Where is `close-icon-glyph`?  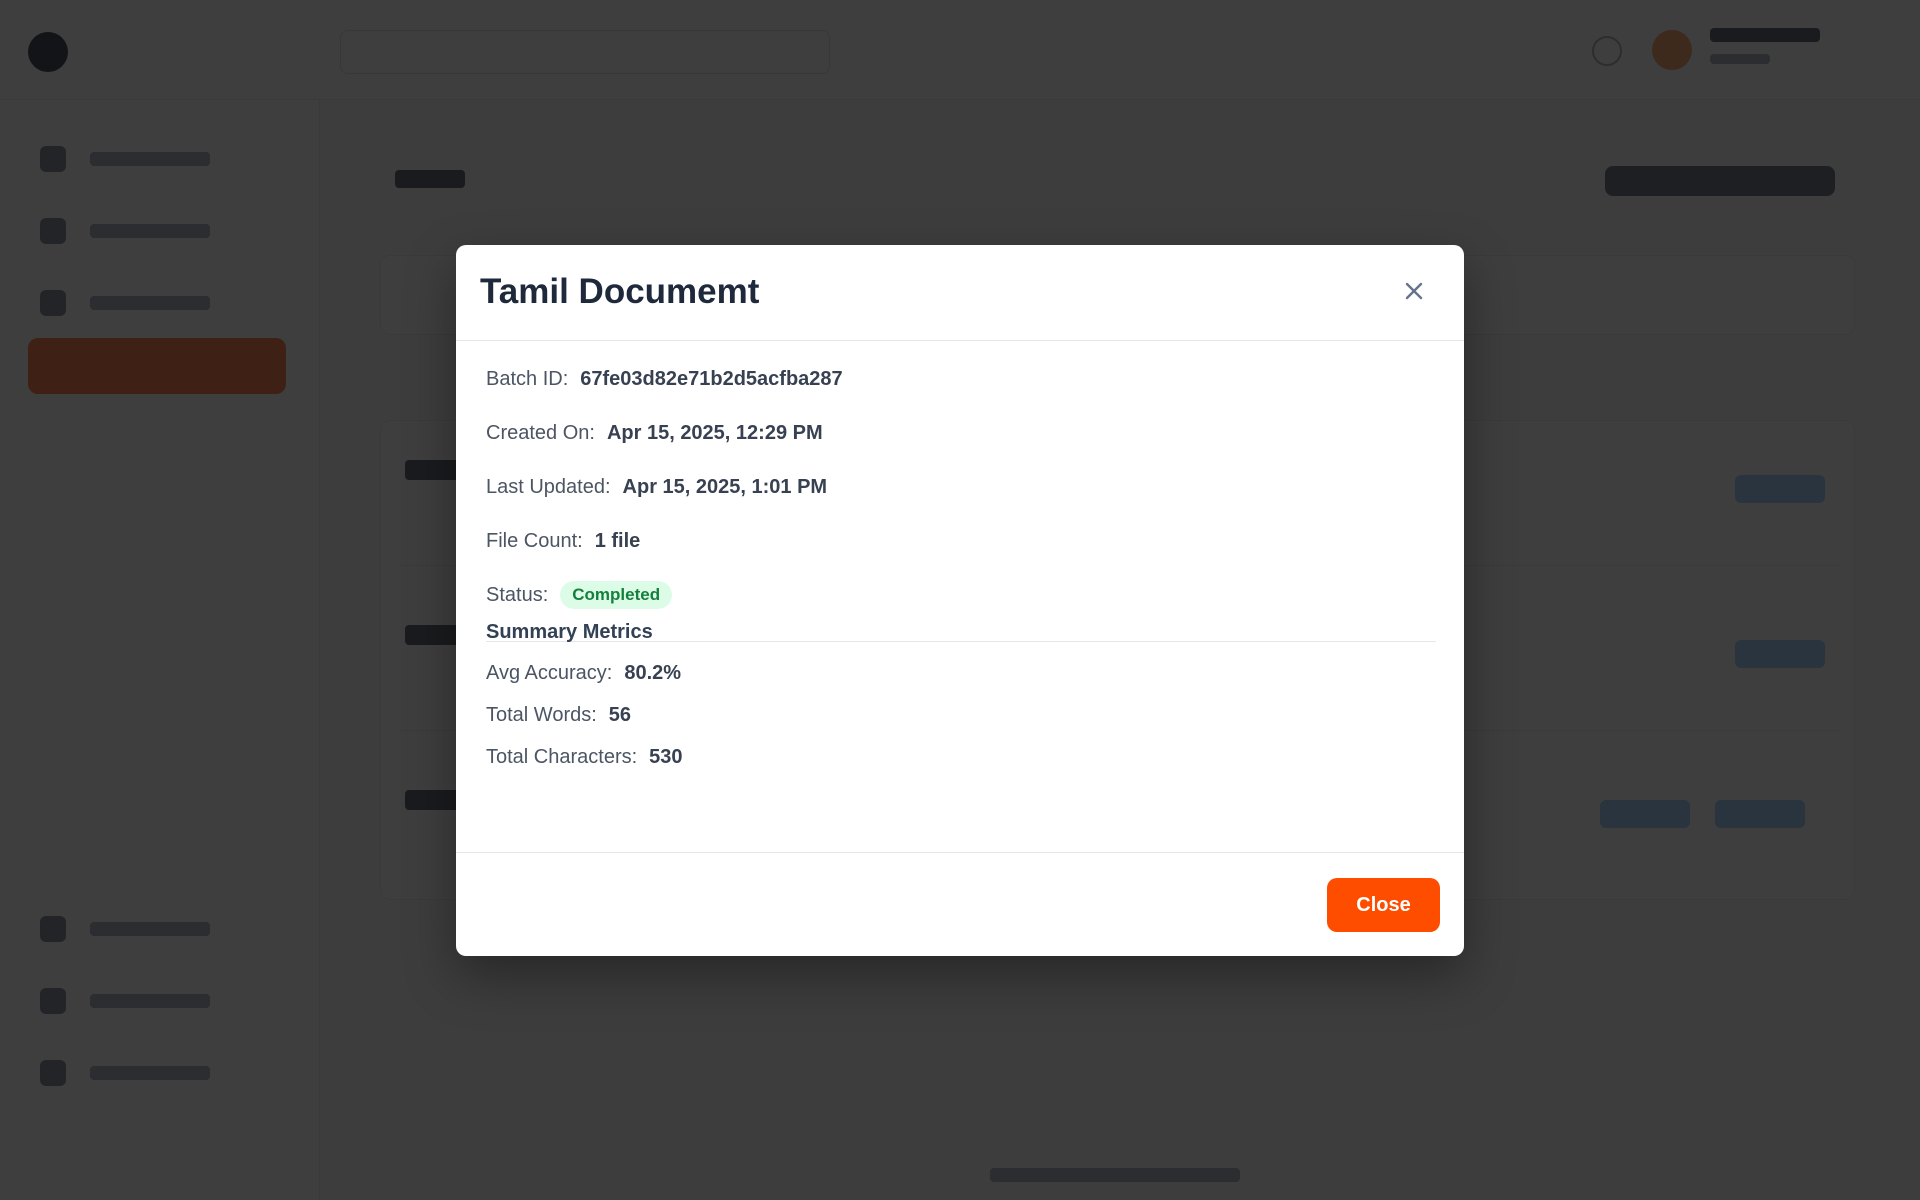 close-icon-glyph is located at coordinates (1414, 291).